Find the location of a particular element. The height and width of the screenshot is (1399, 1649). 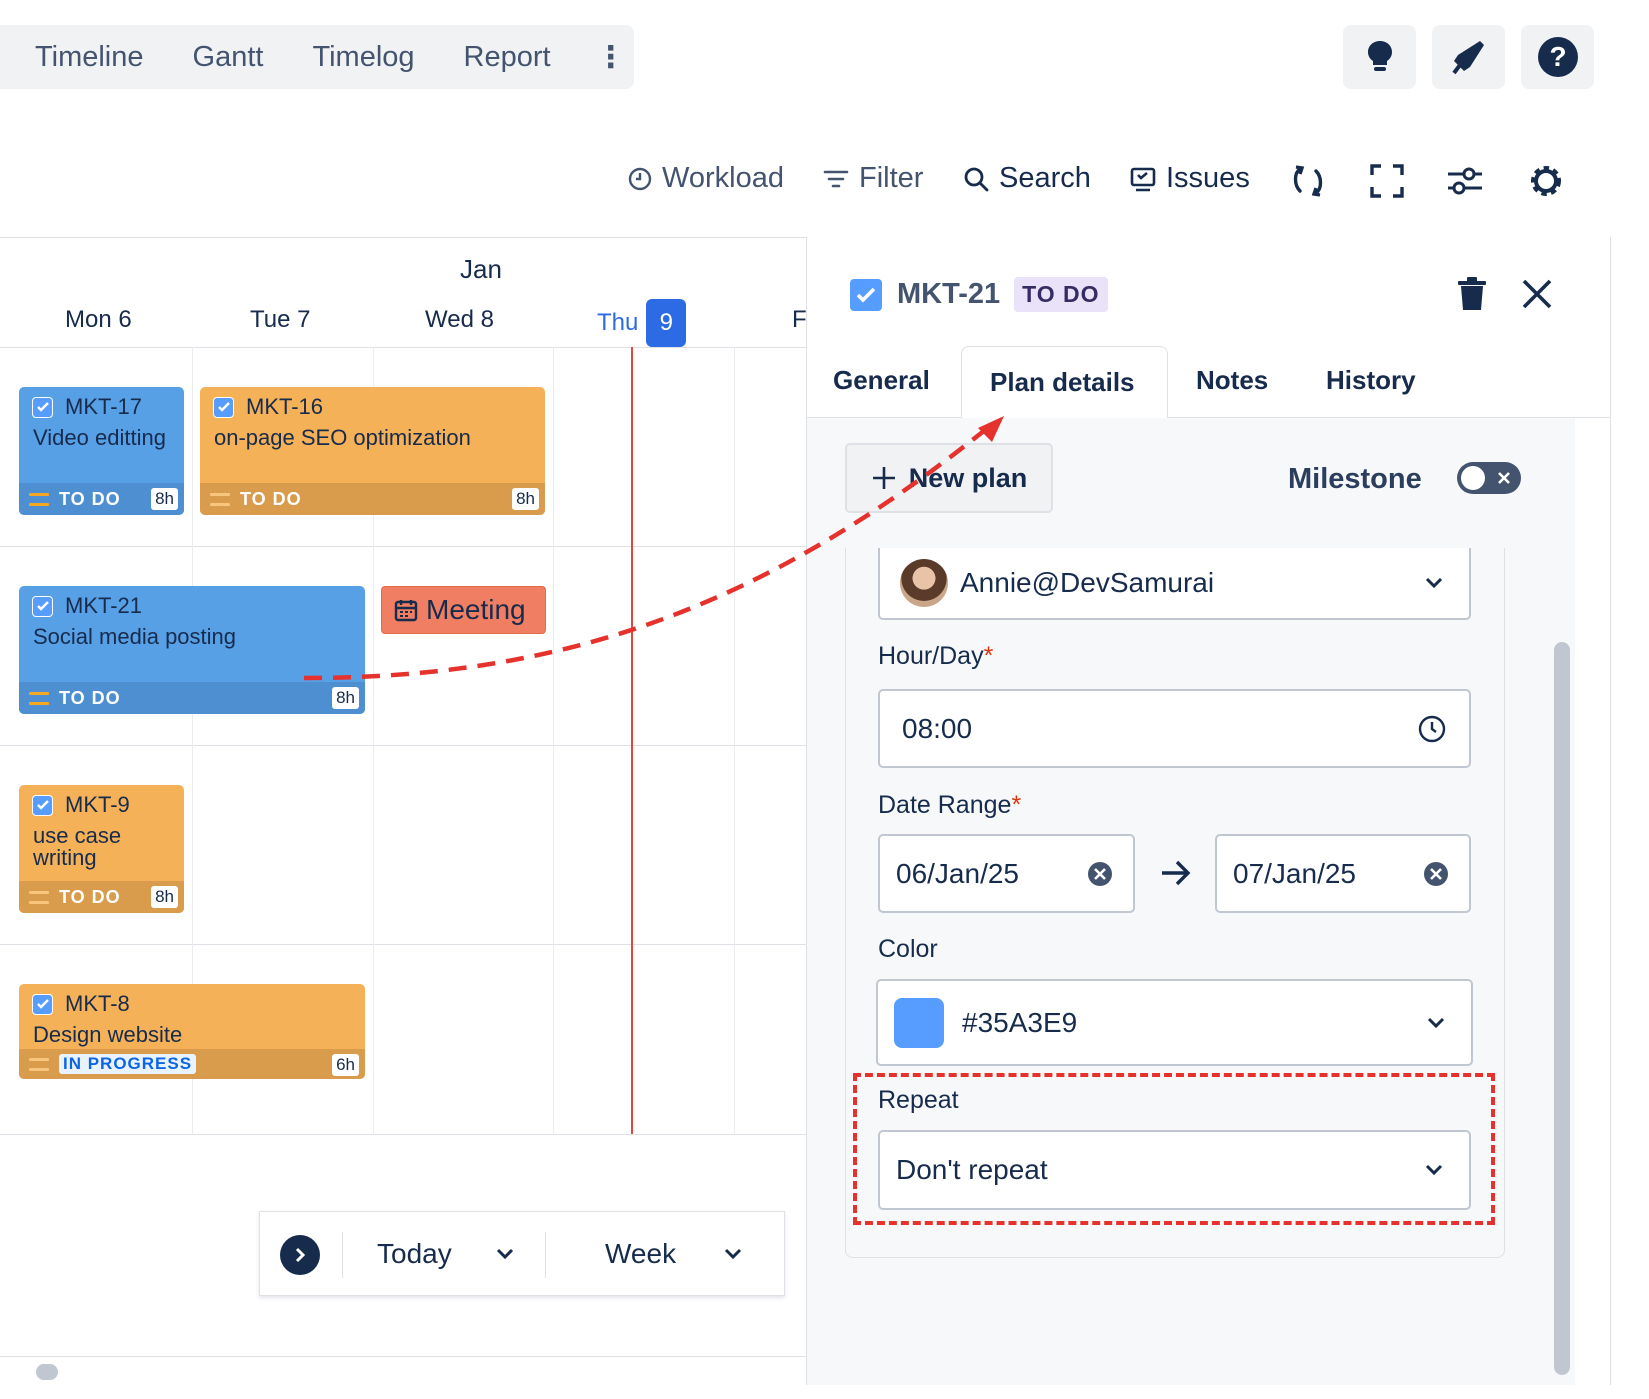

hour-day-input: 08:00 is located at coordinates (1174, 728).